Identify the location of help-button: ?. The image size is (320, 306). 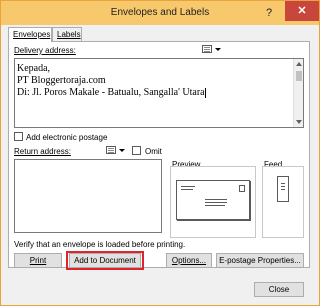
(269, 13).